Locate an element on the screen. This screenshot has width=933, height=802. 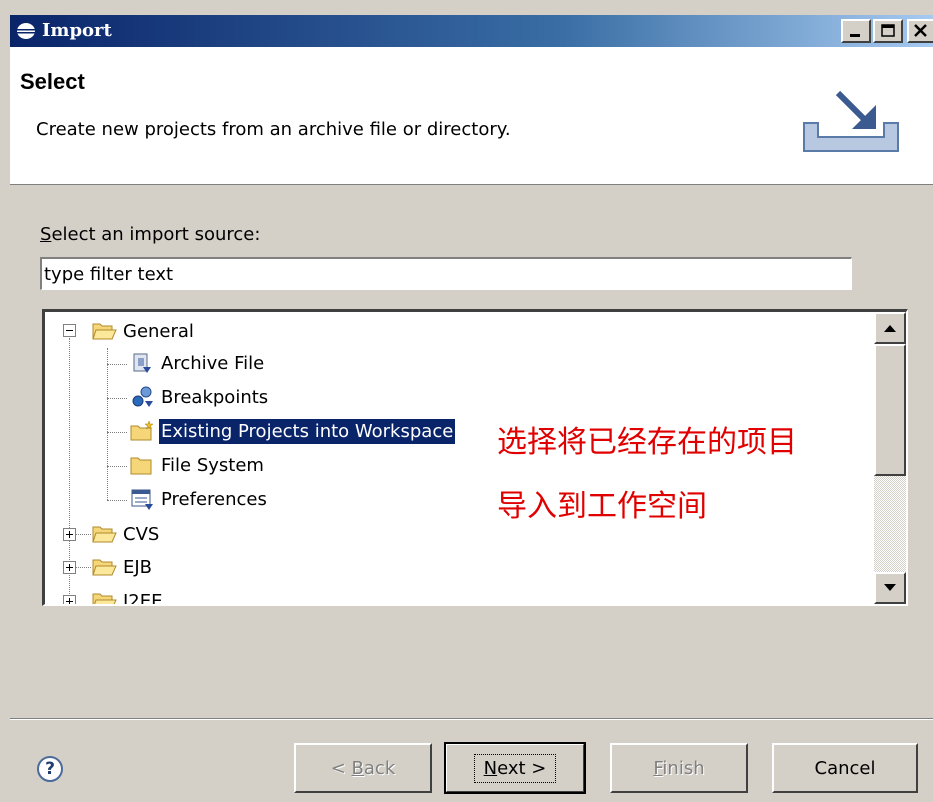
next-rest: ext > is located at coordinates (522, 768).